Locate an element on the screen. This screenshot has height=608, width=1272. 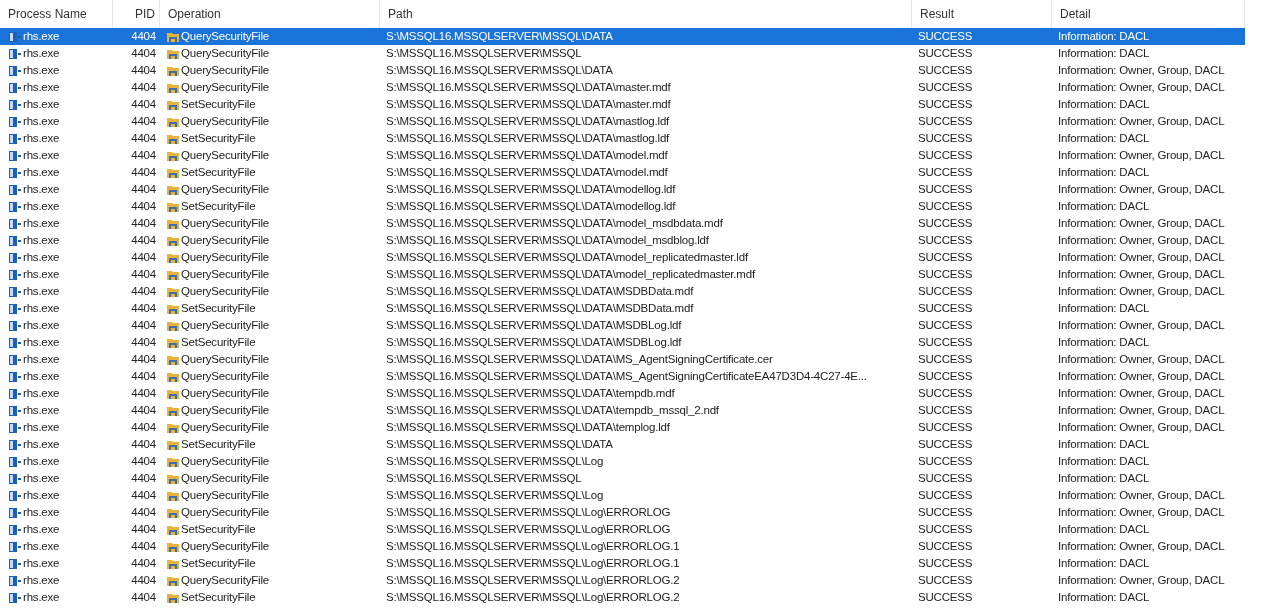
table-row: rhs.exe 4404 QuerySecurityFile S:\MSSQL16.MSSQLSERVER\MSSQL\DATA\tempdb_mssql_2.ndf SUCCESS Information: Owner, Group, DACL is located at coordinates (622, 410).